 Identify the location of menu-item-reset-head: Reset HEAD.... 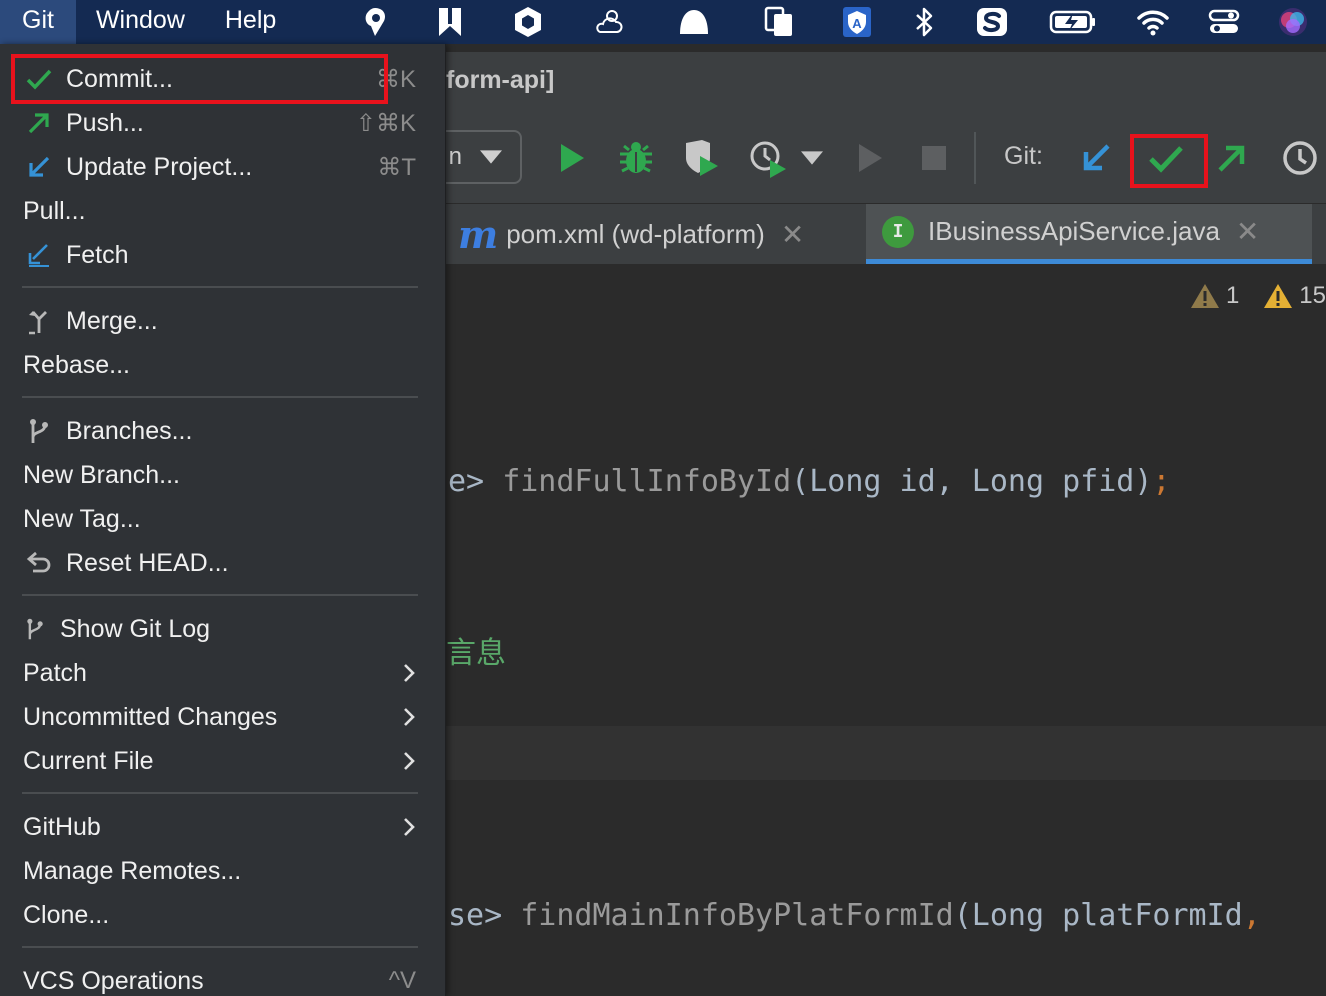
(223, 563).